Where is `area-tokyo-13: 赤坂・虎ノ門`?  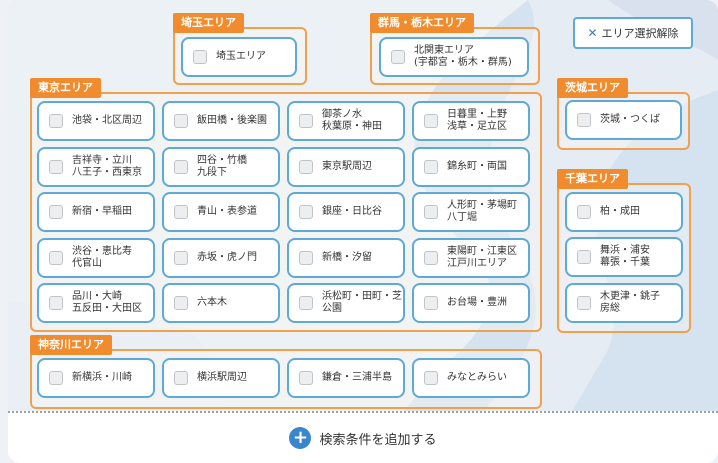
area-tokyo-13: 赤坂・虎ノ門 is located at coordinates (221, 257).